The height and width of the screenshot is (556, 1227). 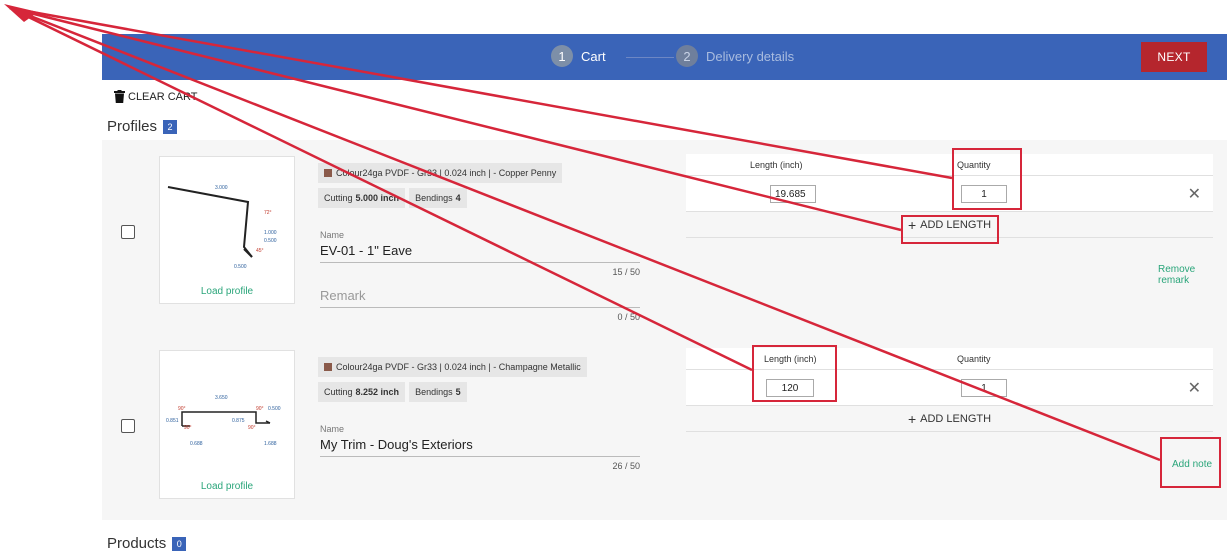 I want to click on step-label: Delivery details, so click(x=750, y=56).